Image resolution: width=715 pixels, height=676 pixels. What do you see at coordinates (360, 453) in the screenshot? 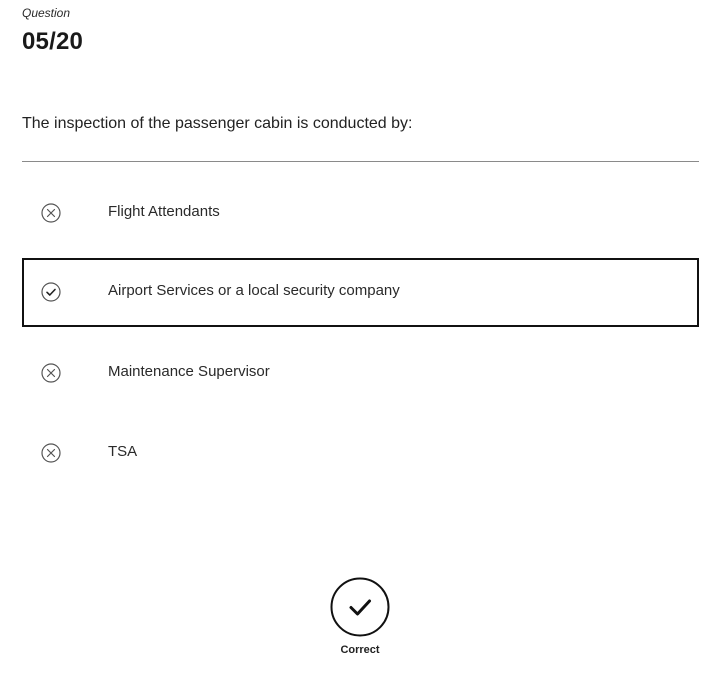
I see `answer-option-4: TSA` at bounding box center [360, 453].